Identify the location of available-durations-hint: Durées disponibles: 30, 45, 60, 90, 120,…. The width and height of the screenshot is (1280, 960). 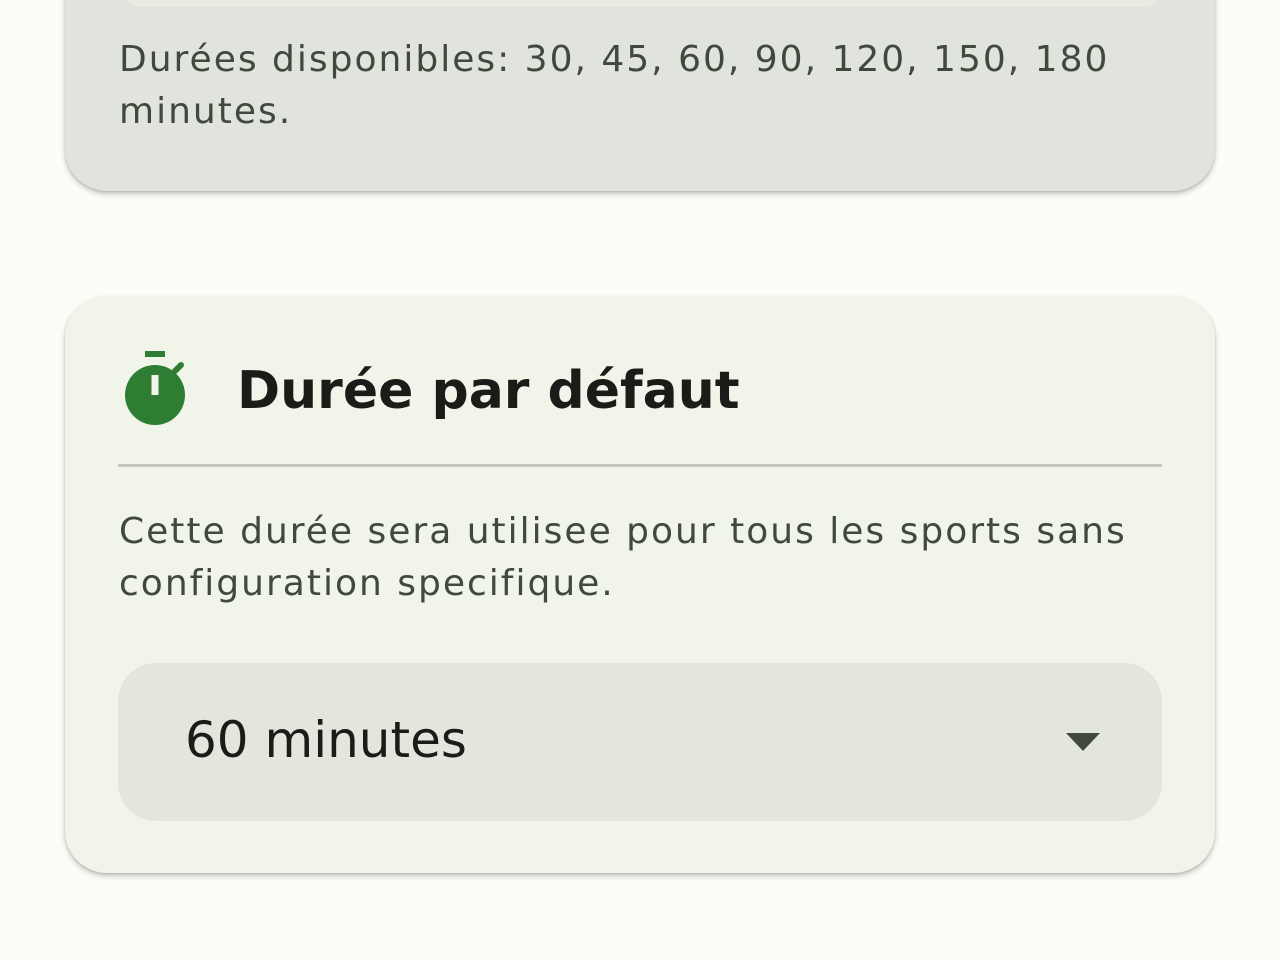
(614, 85).